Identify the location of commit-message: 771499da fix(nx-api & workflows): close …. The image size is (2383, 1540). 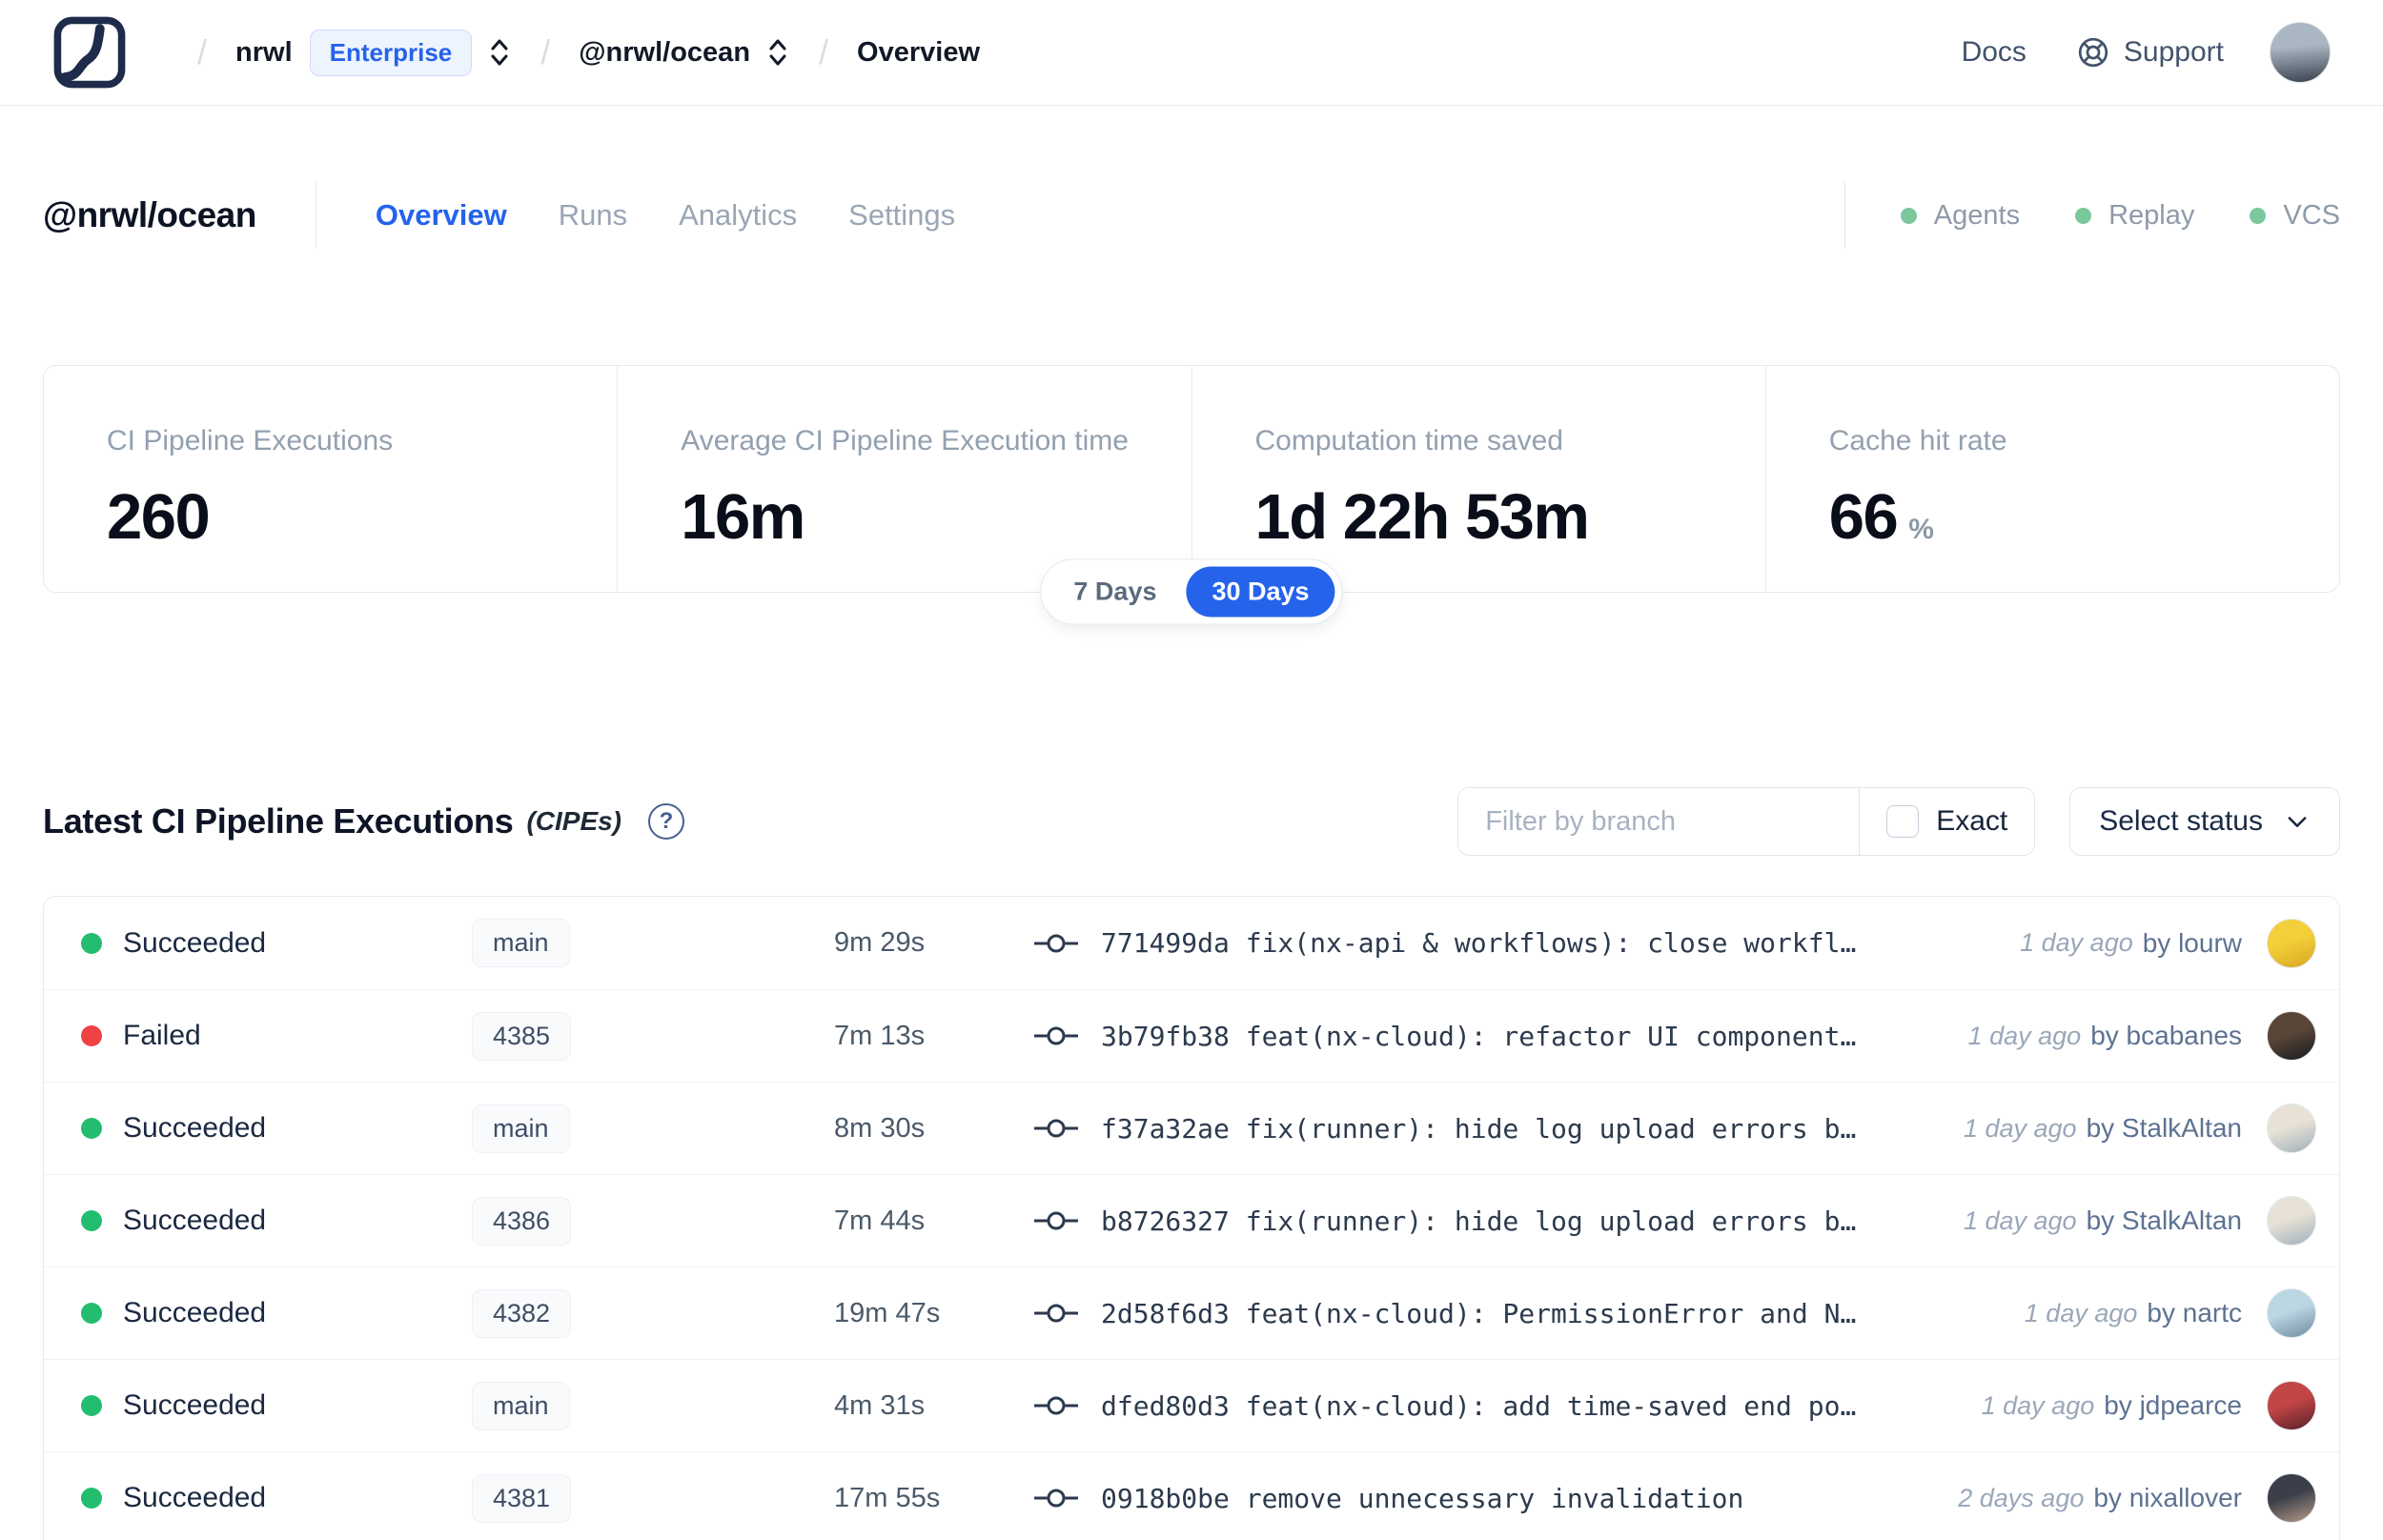
(1479, 943).